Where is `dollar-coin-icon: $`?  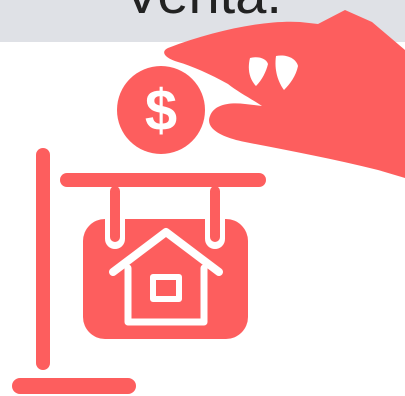
dollar-coin-icon: $ is located at coordinates (161, 110).